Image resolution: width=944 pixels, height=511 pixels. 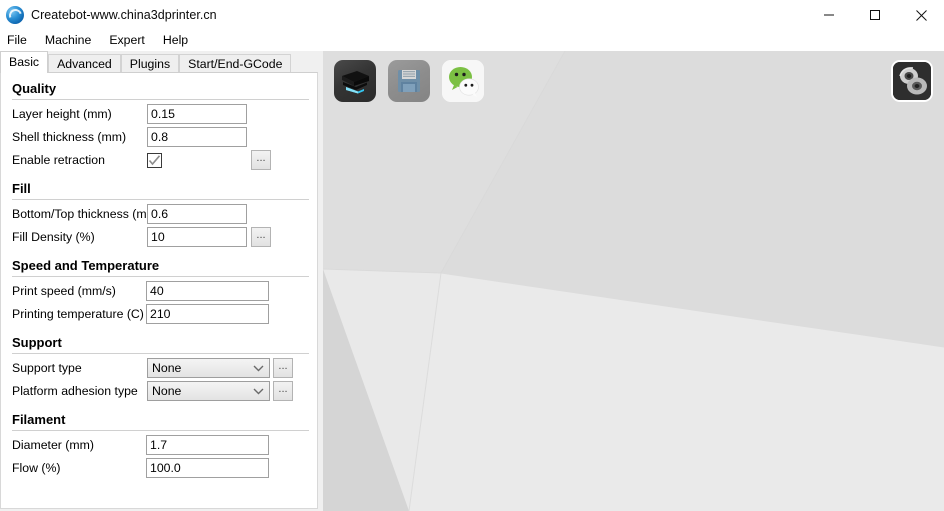 I want to click on input-bottom-top-thickness: 0.6, so click(x=197, y=214).